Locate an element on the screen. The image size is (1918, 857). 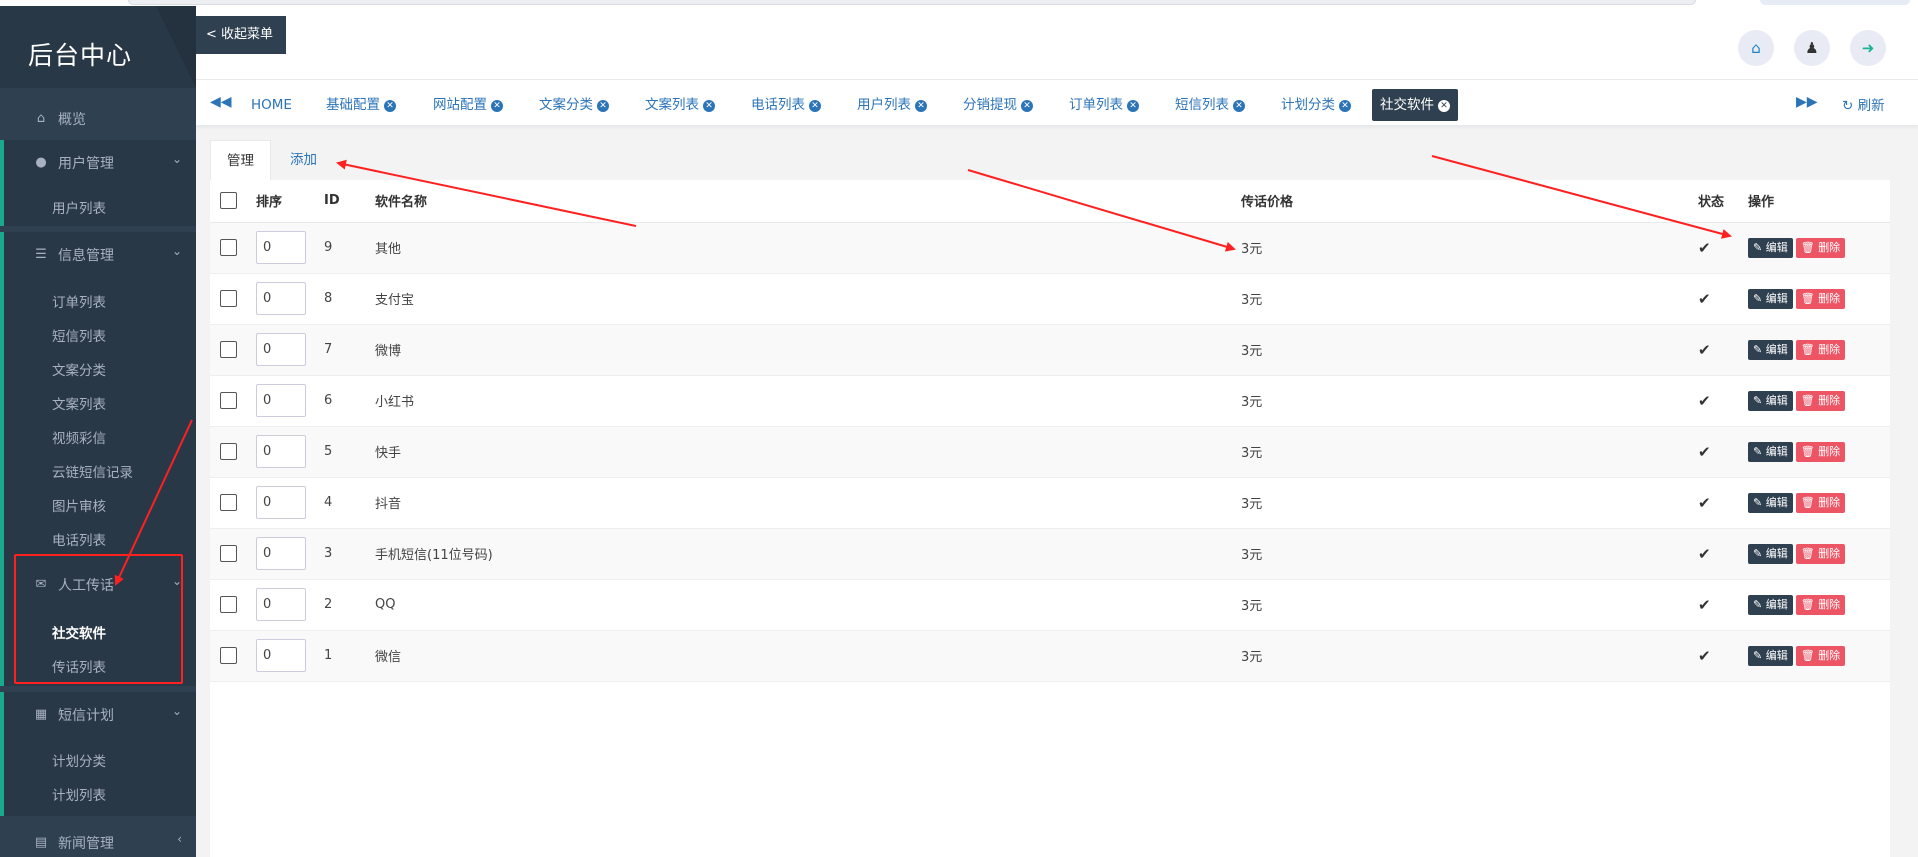
tab-site-config: 网站配置 ✕ is located at coordinates (468, 105).